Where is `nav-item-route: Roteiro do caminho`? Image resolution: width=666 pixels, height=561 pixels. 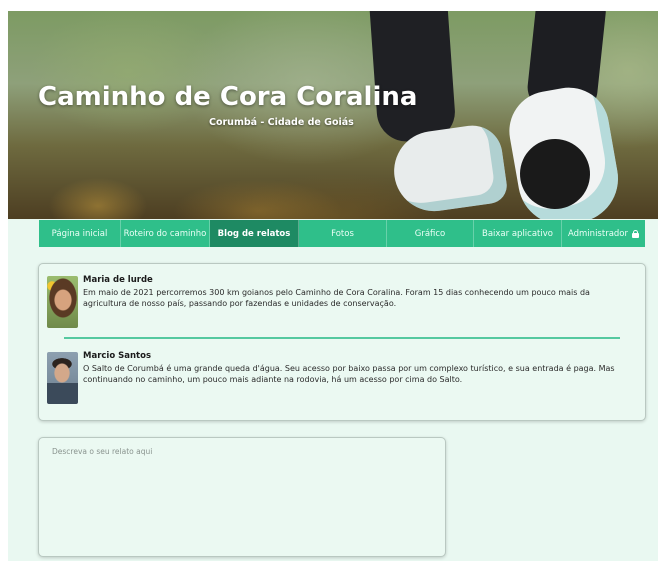
nav-item-route: Roteiro do caminho is located at coordinates (165, 233).